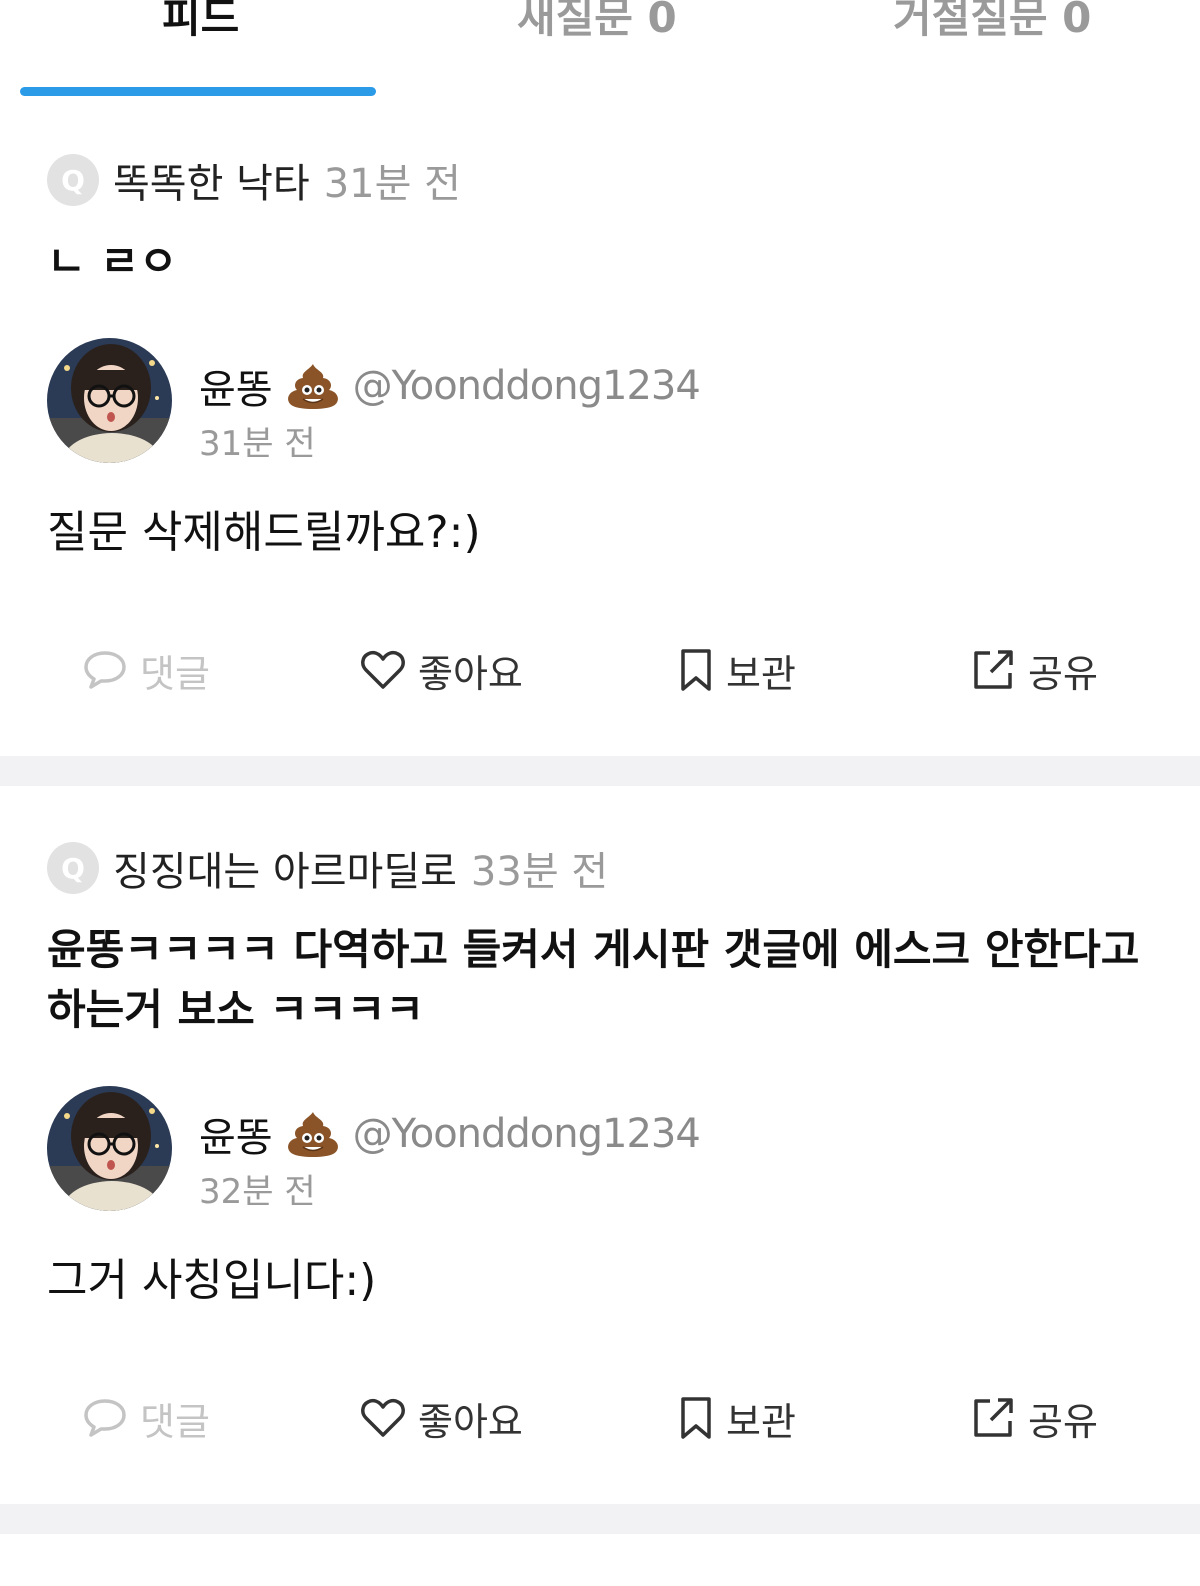 This screenshot has width=1200, height=1586. I want to click on question-time: 31분 전, so click(392, 184).